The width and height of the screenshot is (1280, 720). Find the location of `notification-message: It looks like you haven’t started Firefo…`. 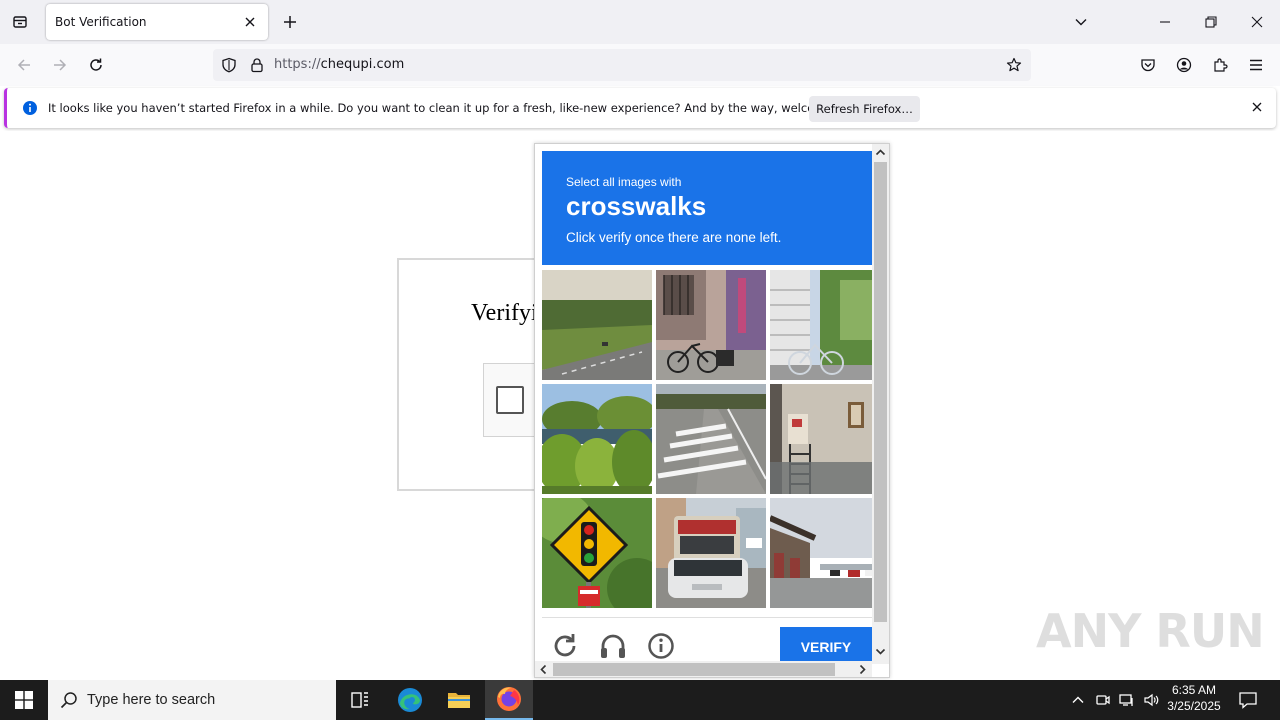

notification-message: It looks like you haven’t started Firefo… is located at coordinates (458, 108).